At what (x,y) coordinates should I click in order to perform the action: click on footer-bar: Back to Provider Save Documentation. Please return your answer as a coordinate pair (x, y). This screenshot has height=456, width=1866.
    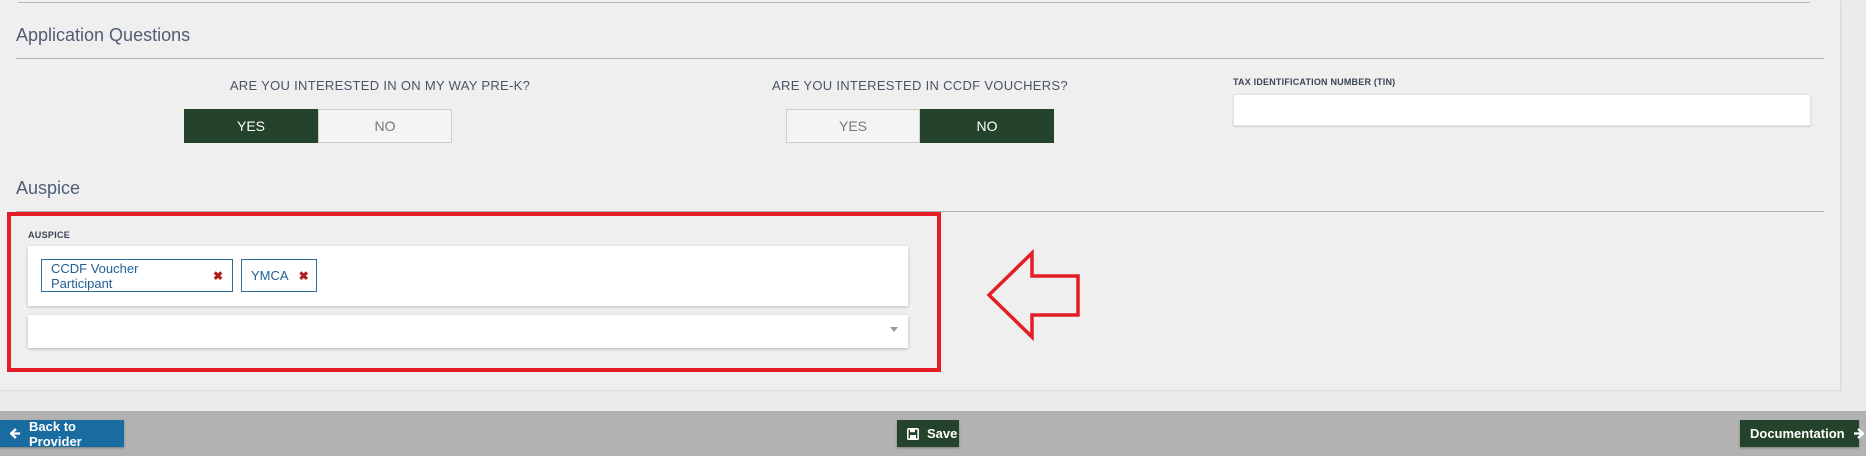
    Looking at the image, I should click on (933, 433).